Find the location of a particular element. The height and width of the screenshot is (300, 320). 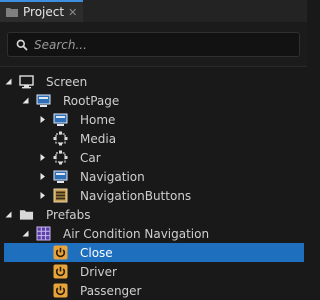

tree-item-label: Car is located at coordinates (90, 157).